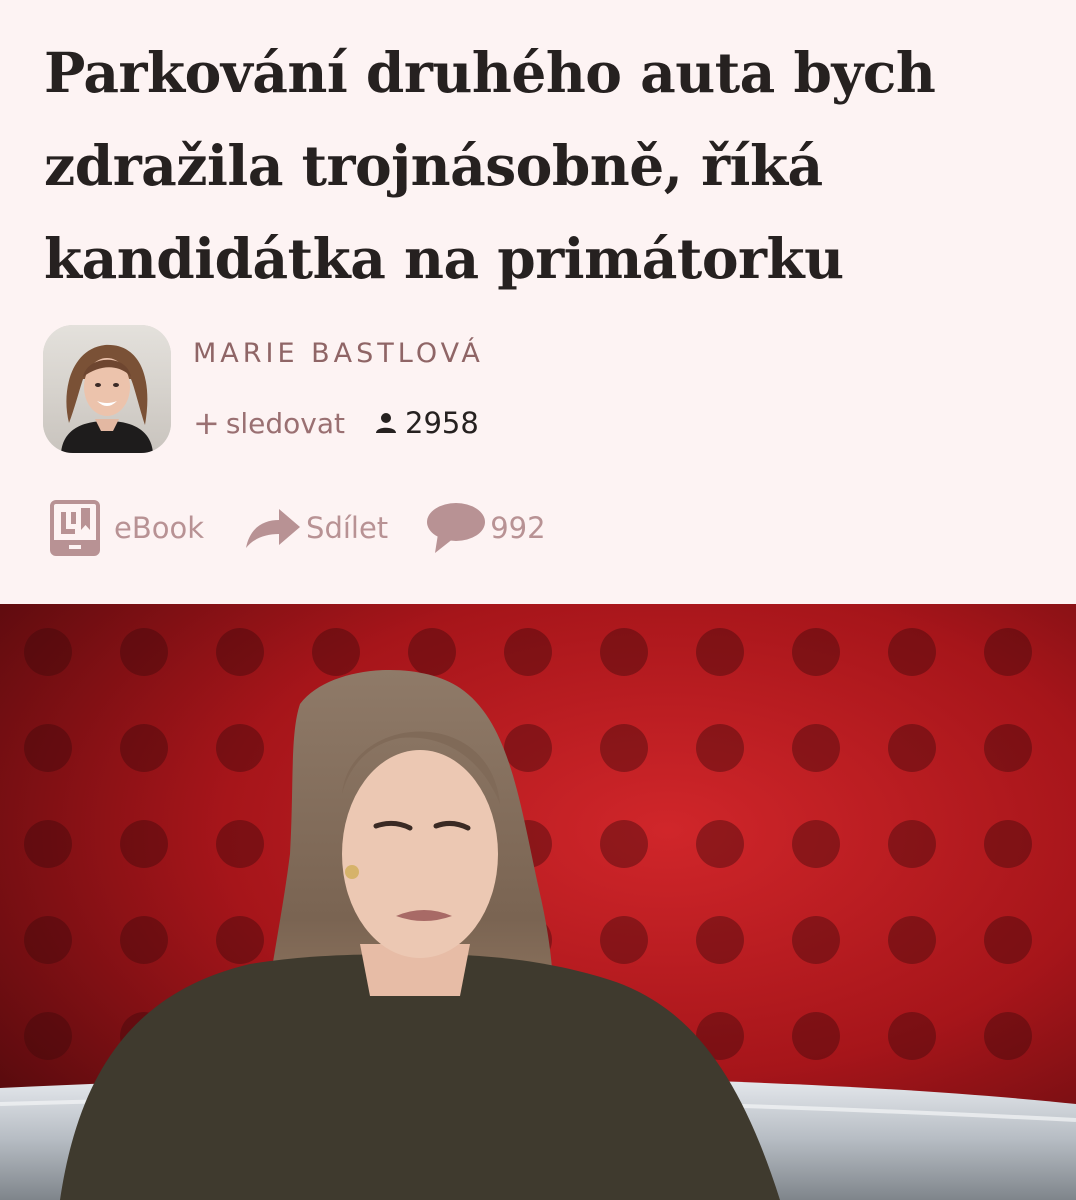  Describe the element at coordinates (159, 528) in the screenshot. I see `ebook-label: eBook` at that location.